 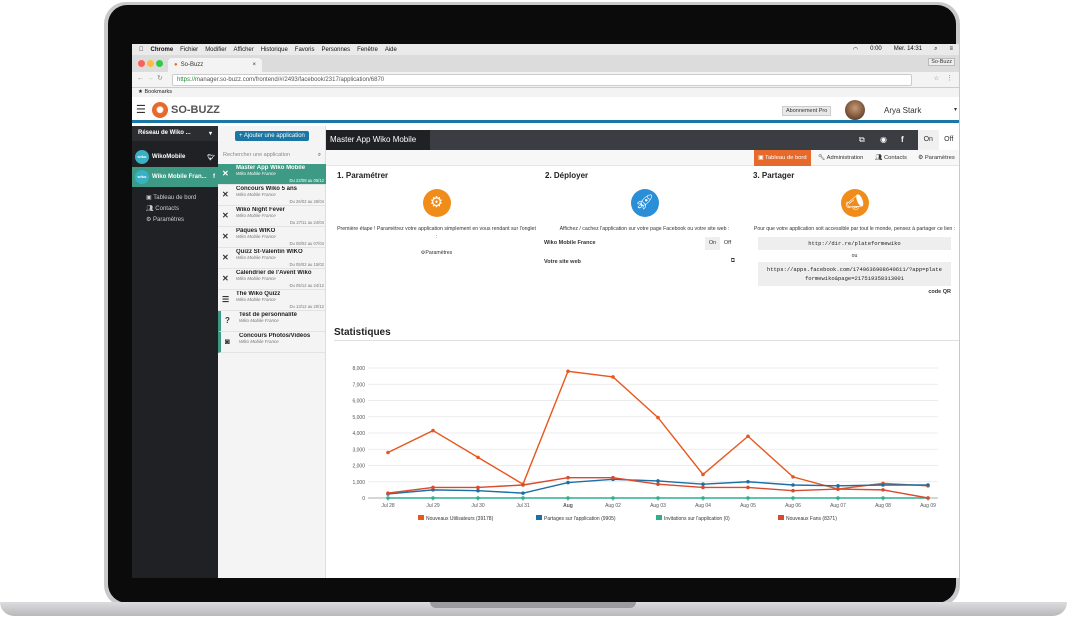 I want to click on copy-icon: ⧉, so click(x=862, y=140).